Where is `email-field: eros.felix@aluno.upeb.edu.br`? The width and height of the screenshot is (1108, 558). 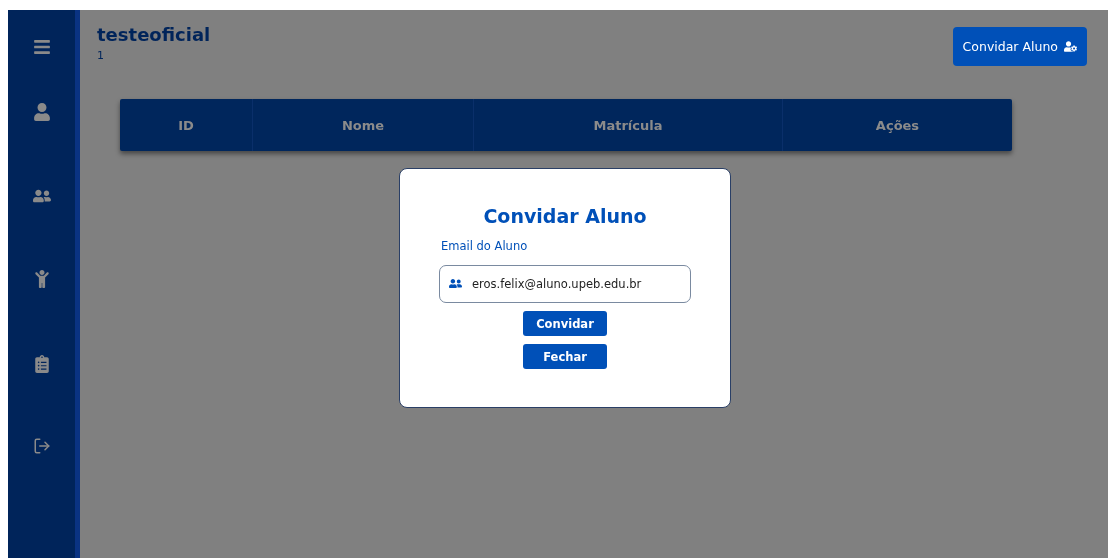 email-field: eros.felix@aluno.upeb.edu.br is located at coordinates (565, 284).